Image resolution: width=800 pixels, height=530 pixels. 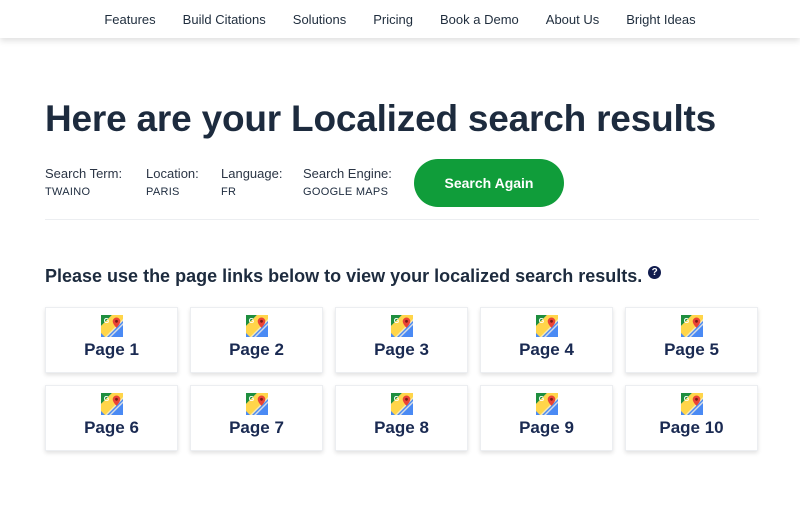 What do you see at coordinates (229, 192) in the screenshot?
I see `language-value: FR` at bounding box center [229, 192].